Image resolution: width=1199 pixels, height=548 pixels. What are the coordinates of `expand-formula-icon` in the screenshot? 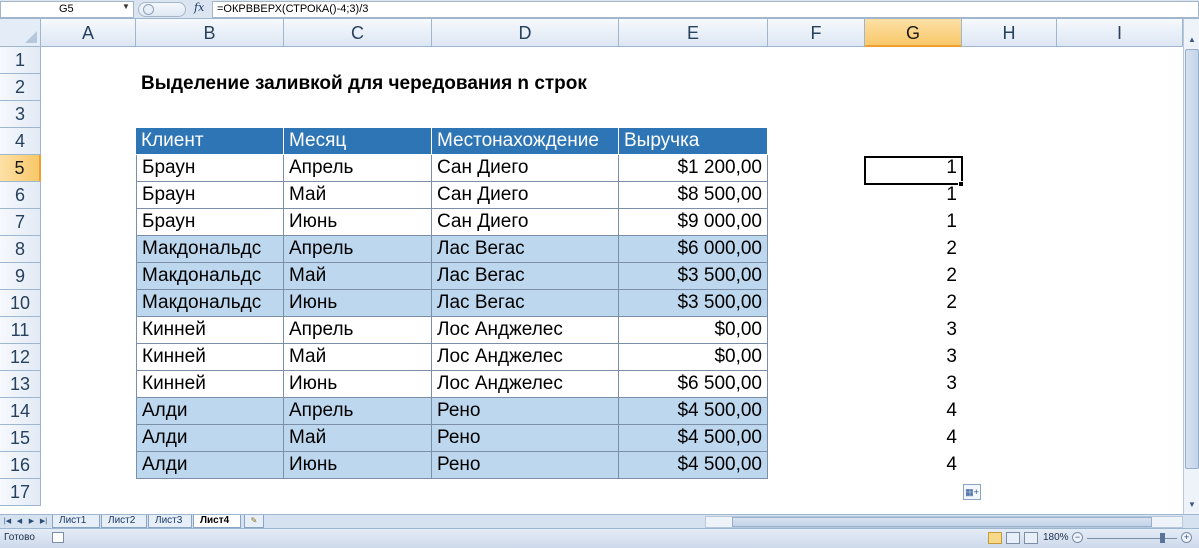 It's located at (148, 9).